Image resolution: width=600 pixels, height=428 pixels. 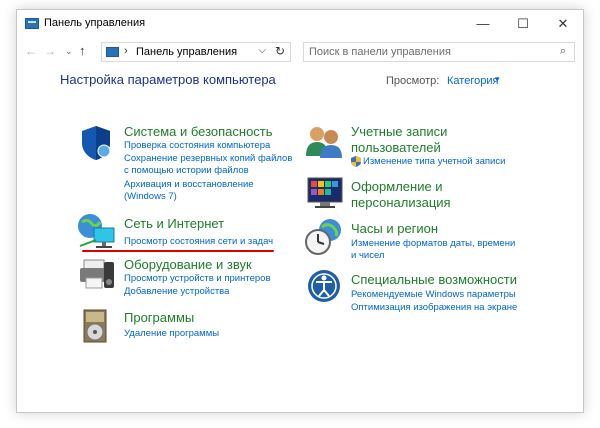 I want to click on view-by-dropdown: Категория, so click(x=472, y=81).